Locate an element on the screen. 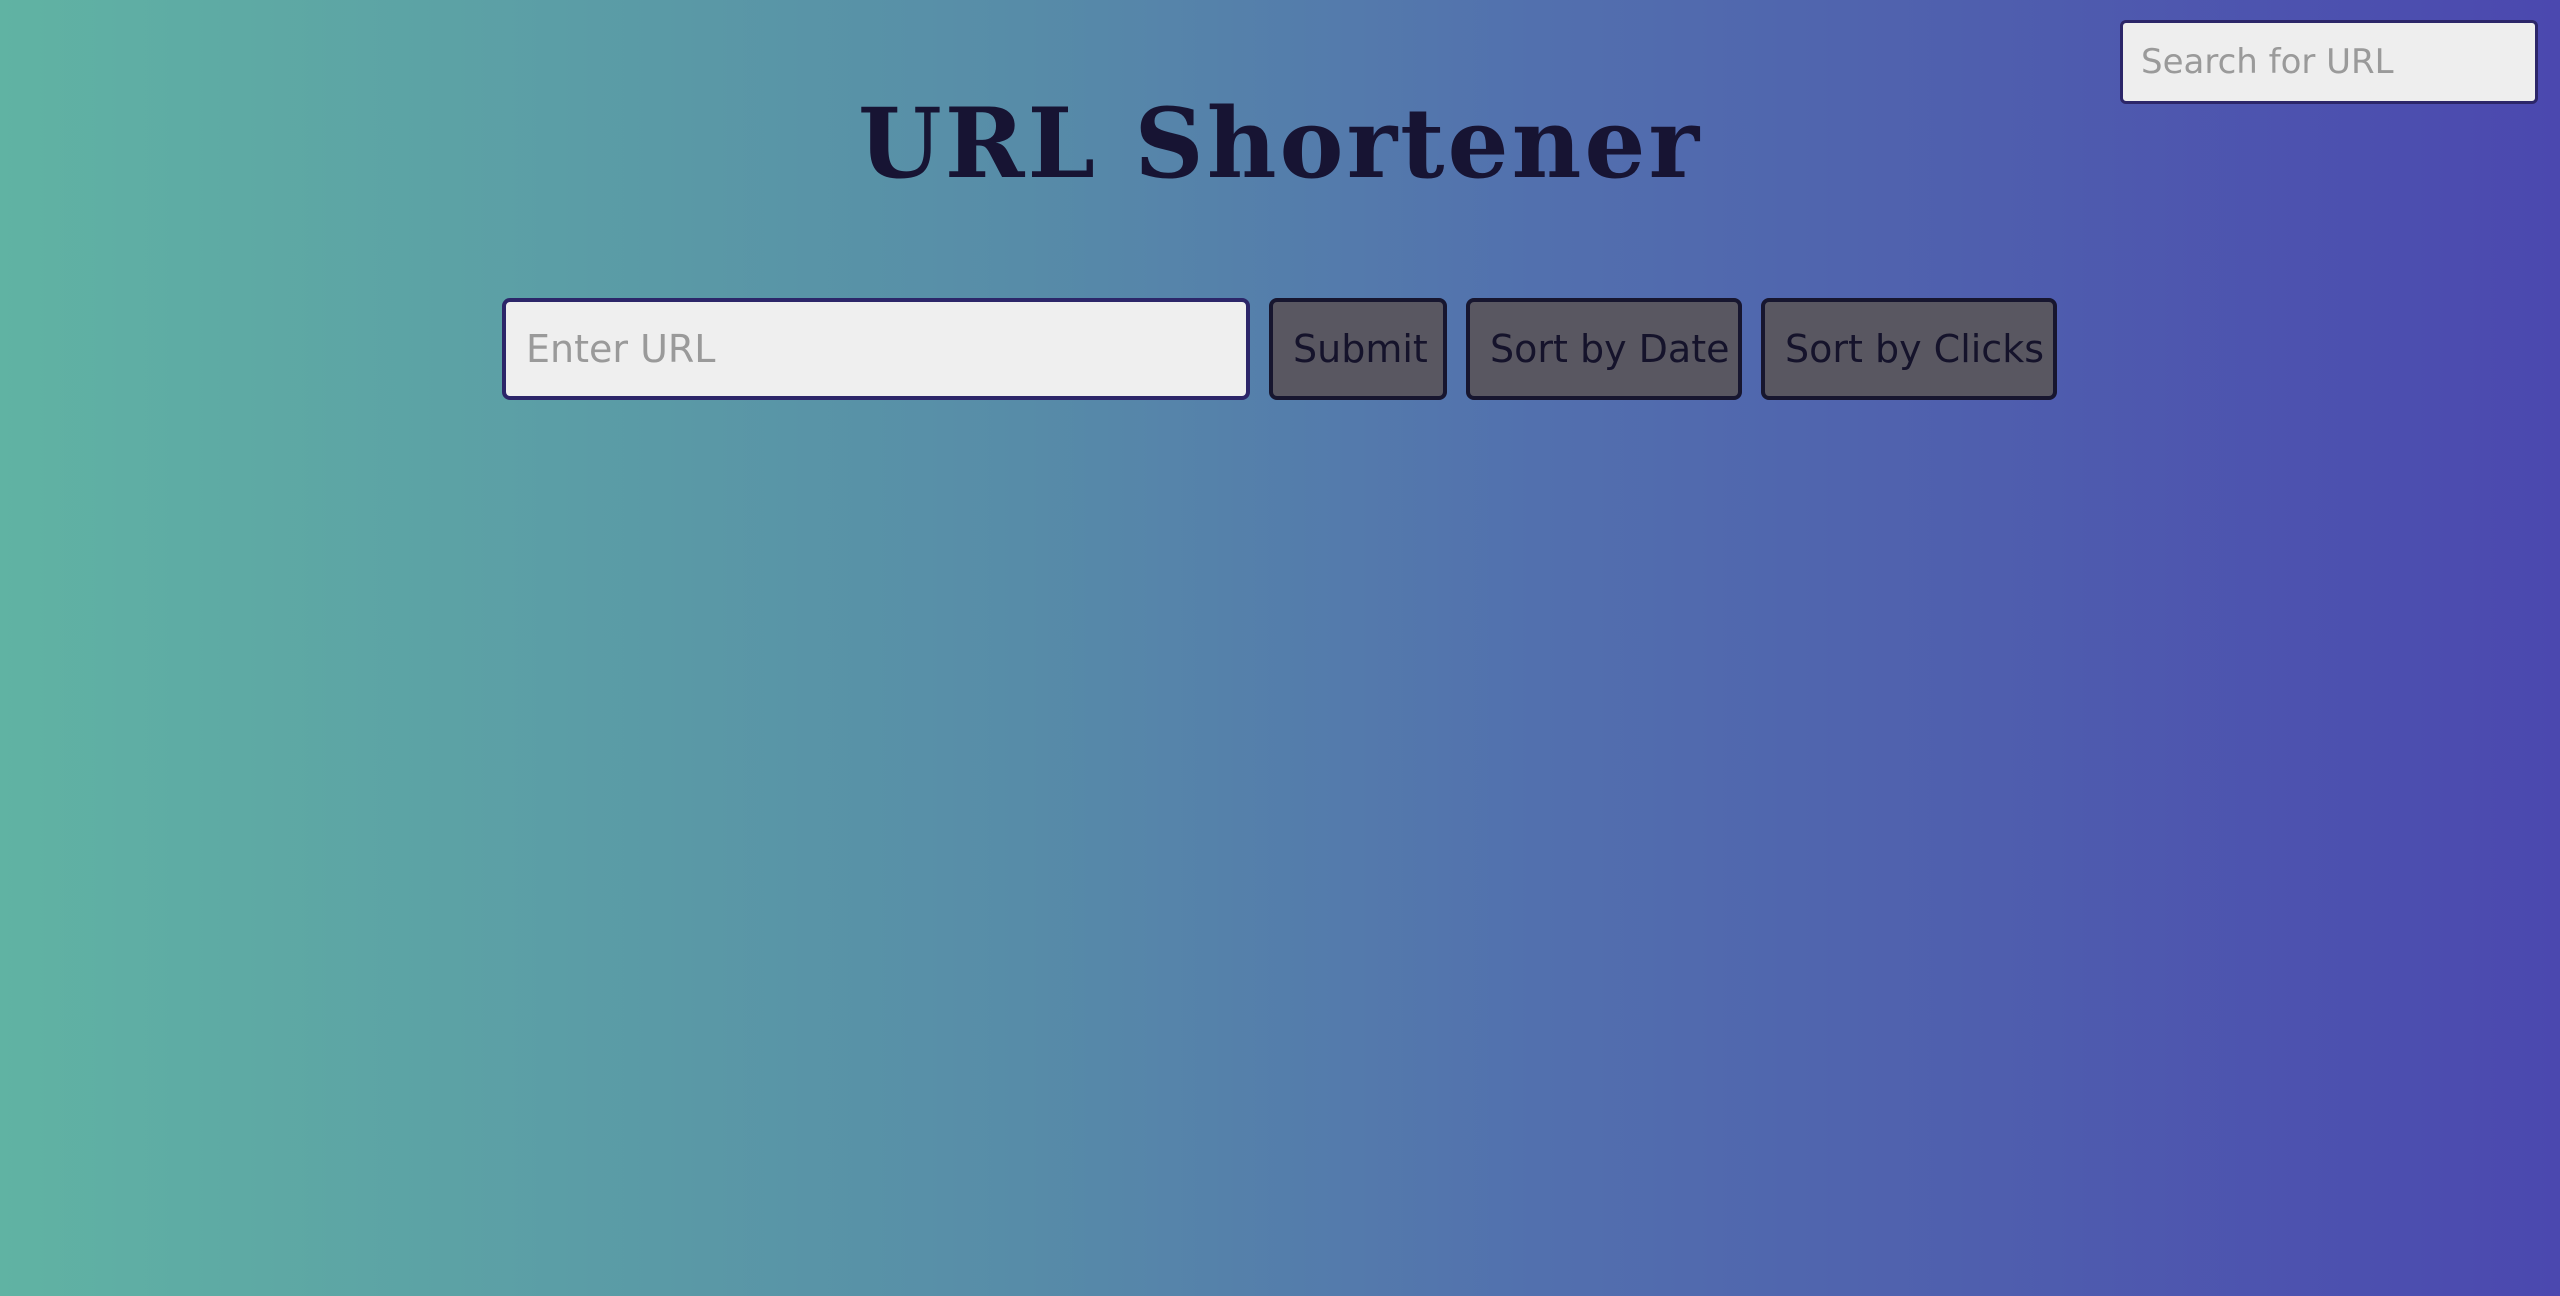  submit-button: Submit is located at coordinates (1358, 349).